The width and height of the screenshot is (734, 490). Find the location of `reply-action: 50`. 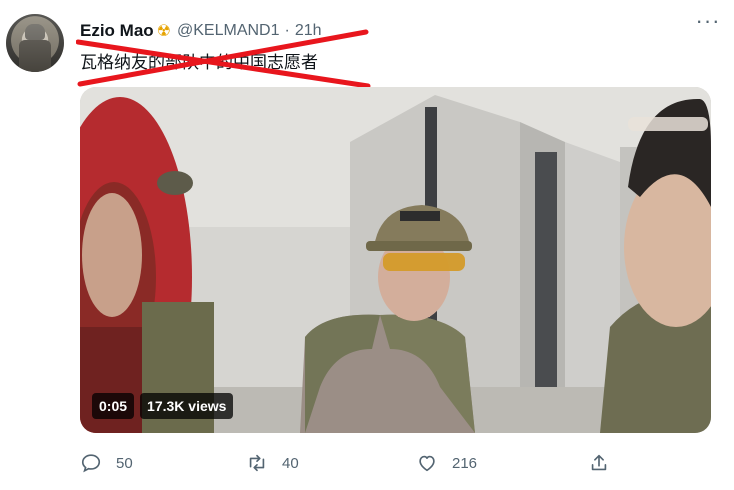

reply-action: 50 is located at coordinates (106, 463).